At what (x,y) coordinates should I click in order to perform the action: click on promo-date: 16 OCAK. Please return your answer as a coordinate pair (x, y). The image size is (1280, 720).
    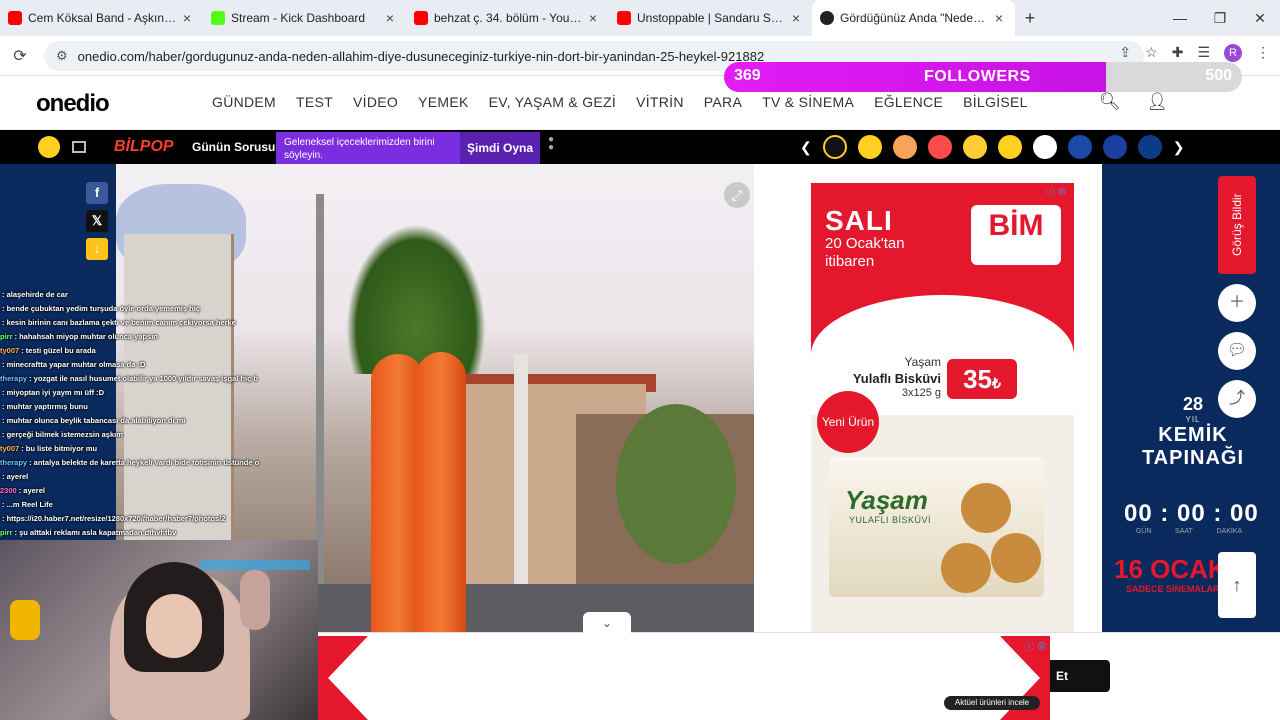
    Looking at the image, I should click on (1170, 569).